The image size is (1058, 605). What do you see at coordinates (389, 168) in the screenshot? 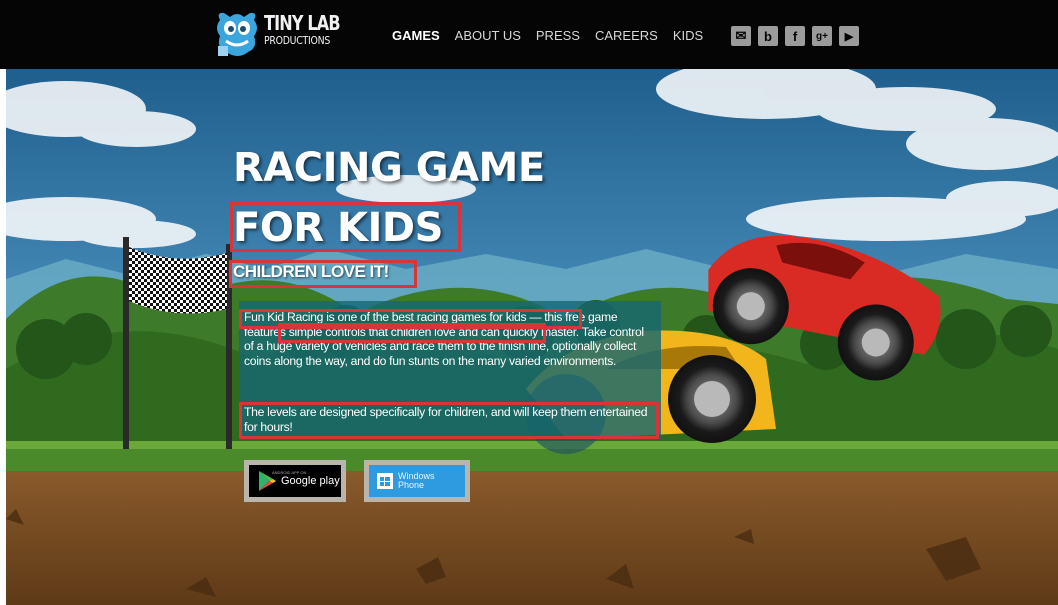
I see `page-title-line1: RACING GAME` at bounding box center [389, 168].